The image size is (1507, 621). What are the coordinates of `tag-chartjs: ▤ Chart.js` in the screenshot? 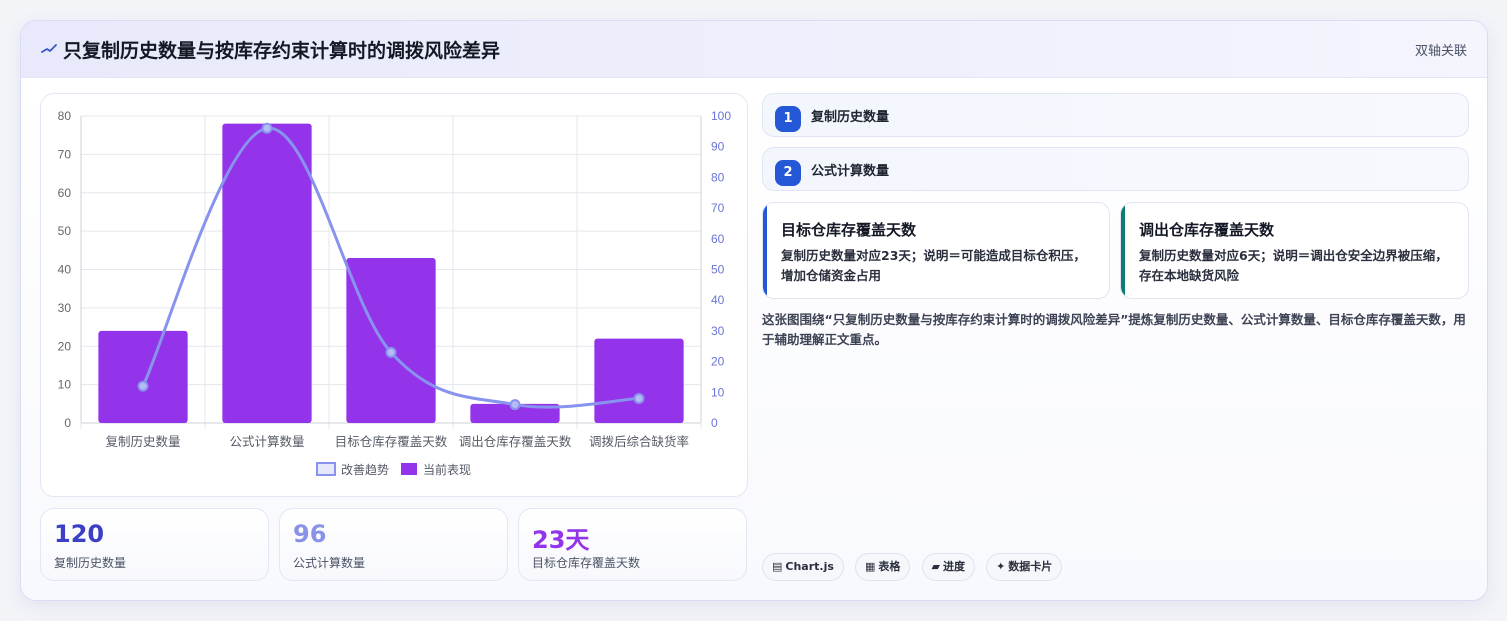 It's located at (803, 567).